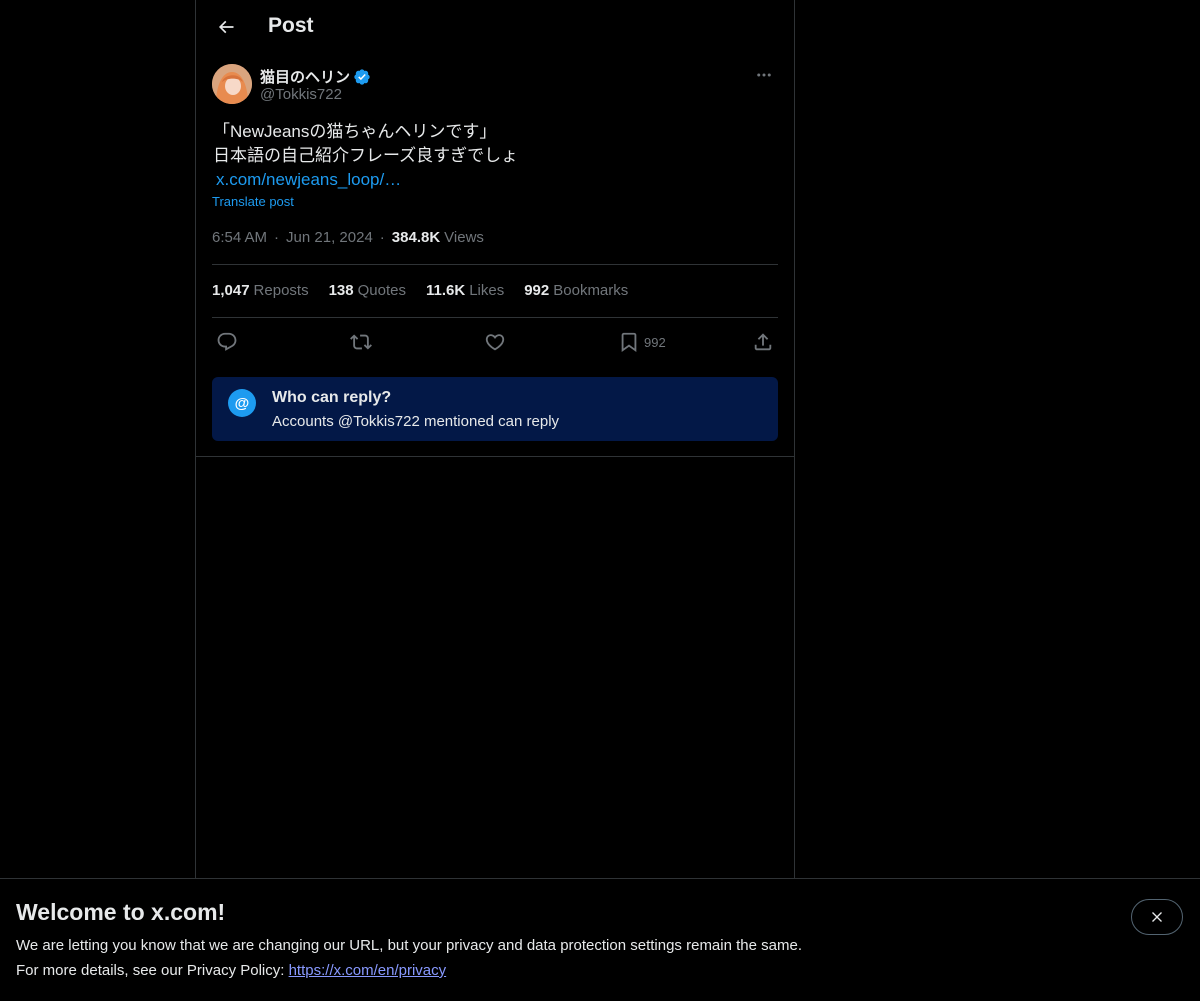 This screenshot has width=1200, height=1001. I want to click on repost-icon, so click(361, 342).